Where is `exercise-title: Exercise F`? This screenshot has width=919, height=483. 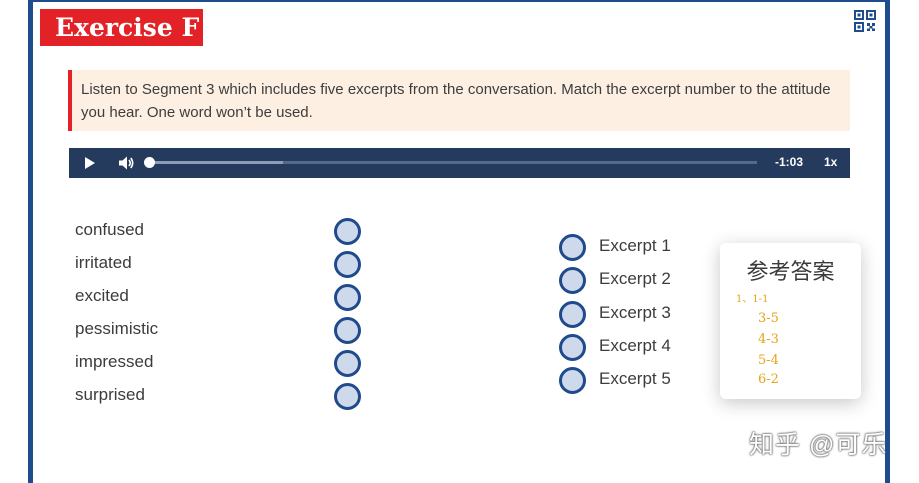
exercise-title: Exercise F is located at coordinates (121, 27).